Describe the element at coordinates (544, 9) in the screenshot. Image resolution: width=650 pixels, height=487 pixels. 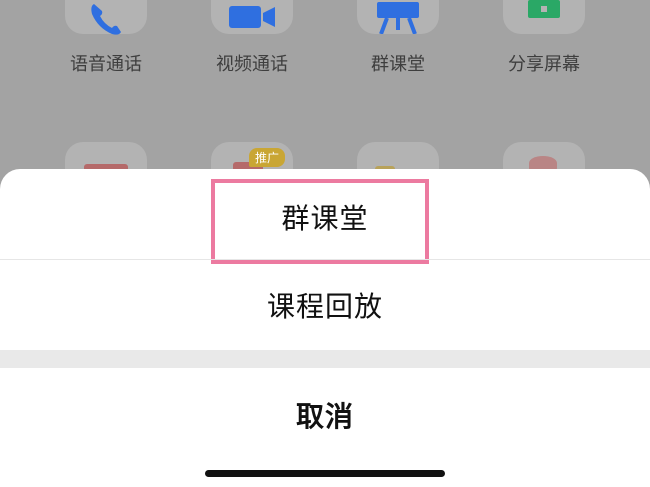
I see `share-screen-icon` at that location.